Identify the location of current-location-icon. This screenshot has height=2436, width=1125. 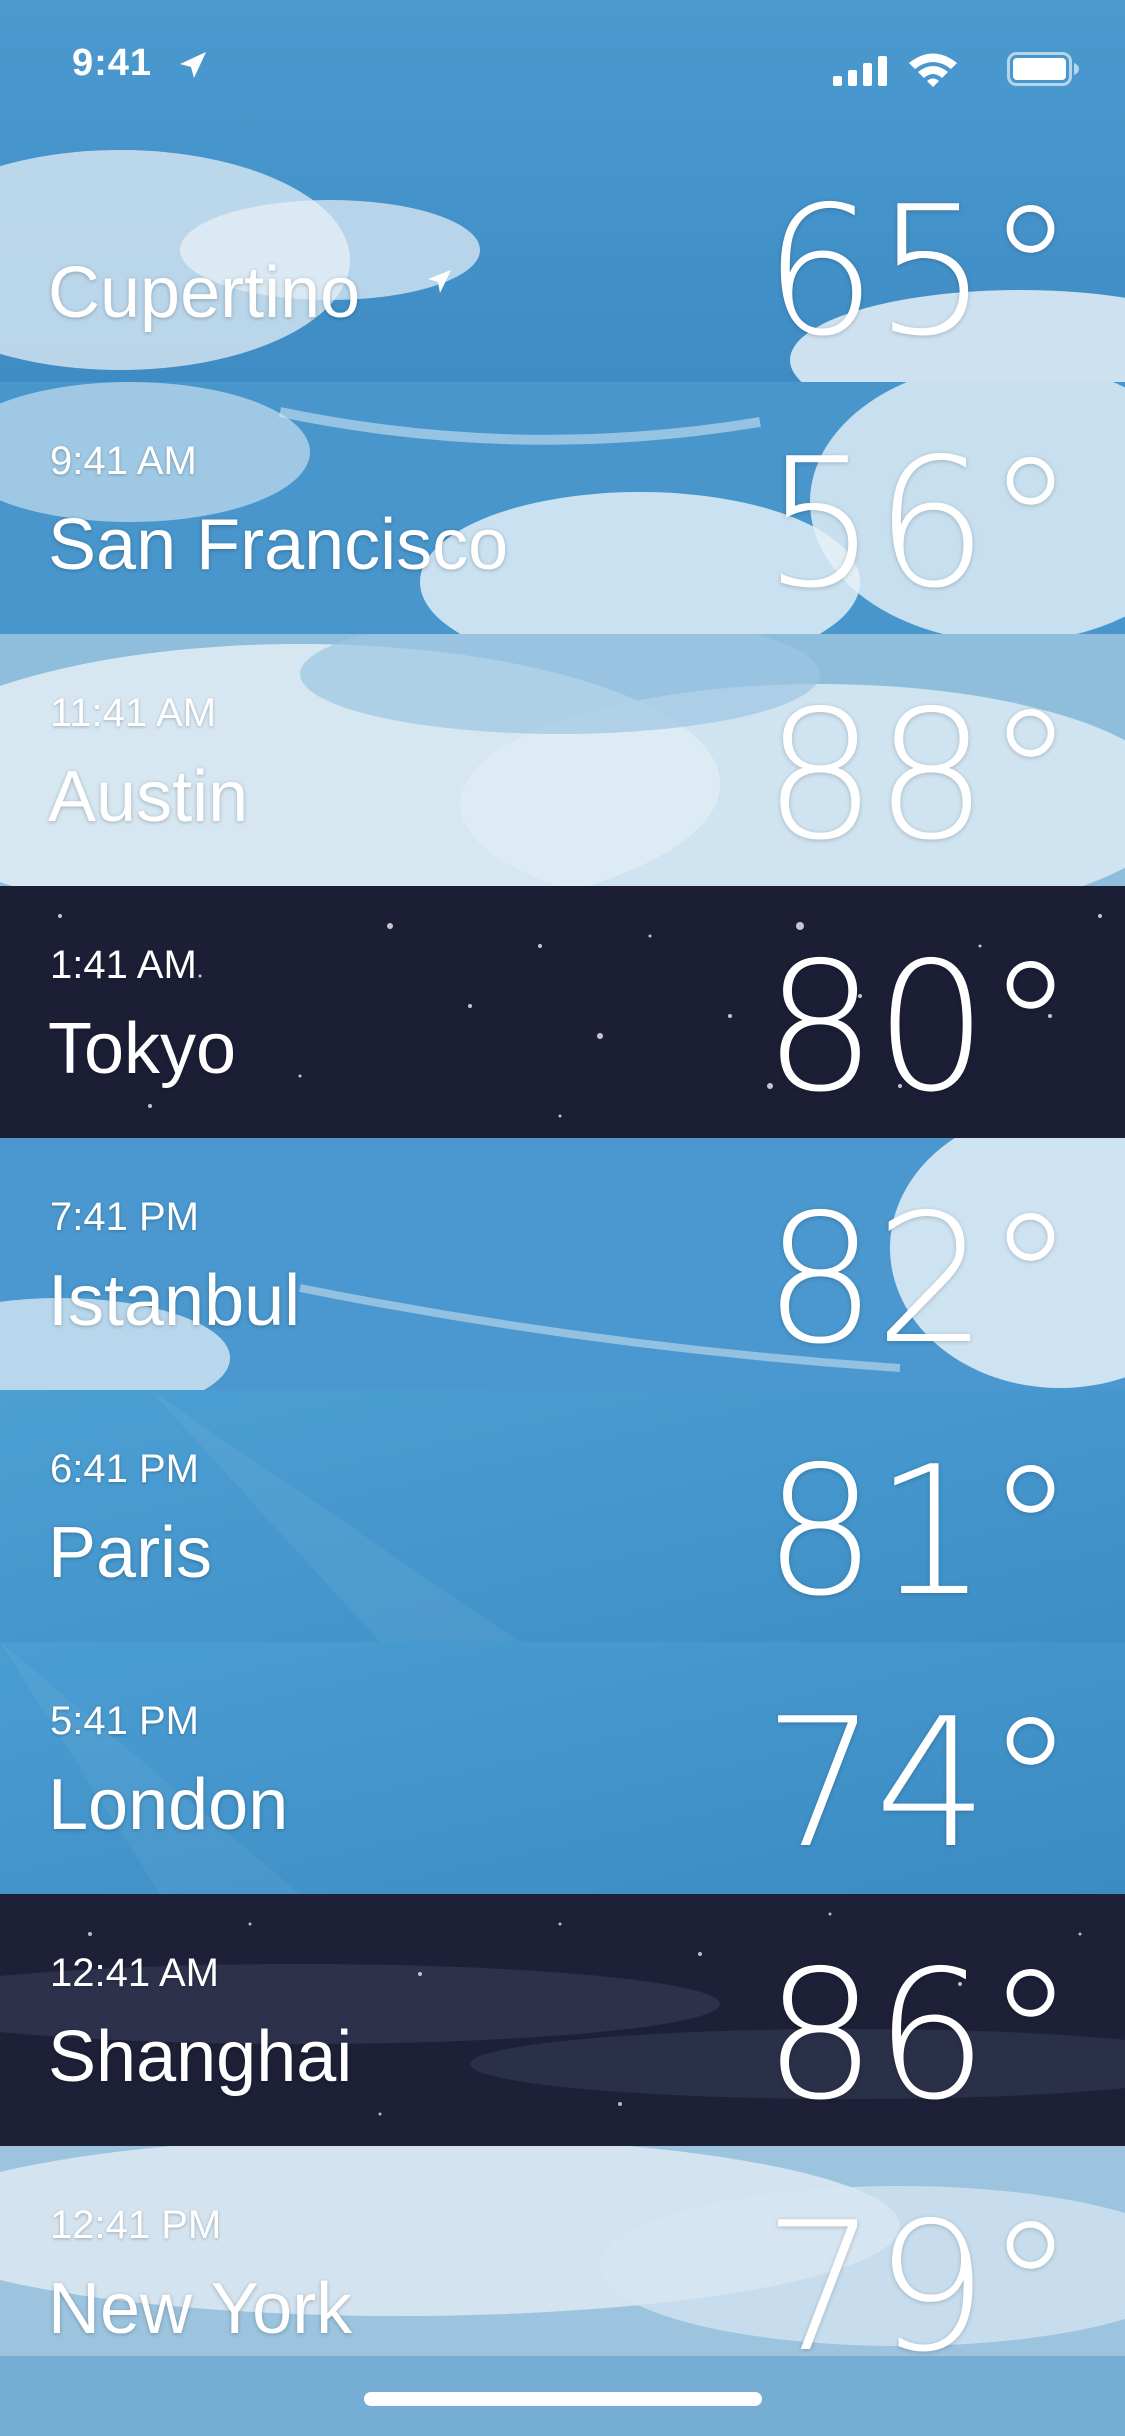
(439, 281).